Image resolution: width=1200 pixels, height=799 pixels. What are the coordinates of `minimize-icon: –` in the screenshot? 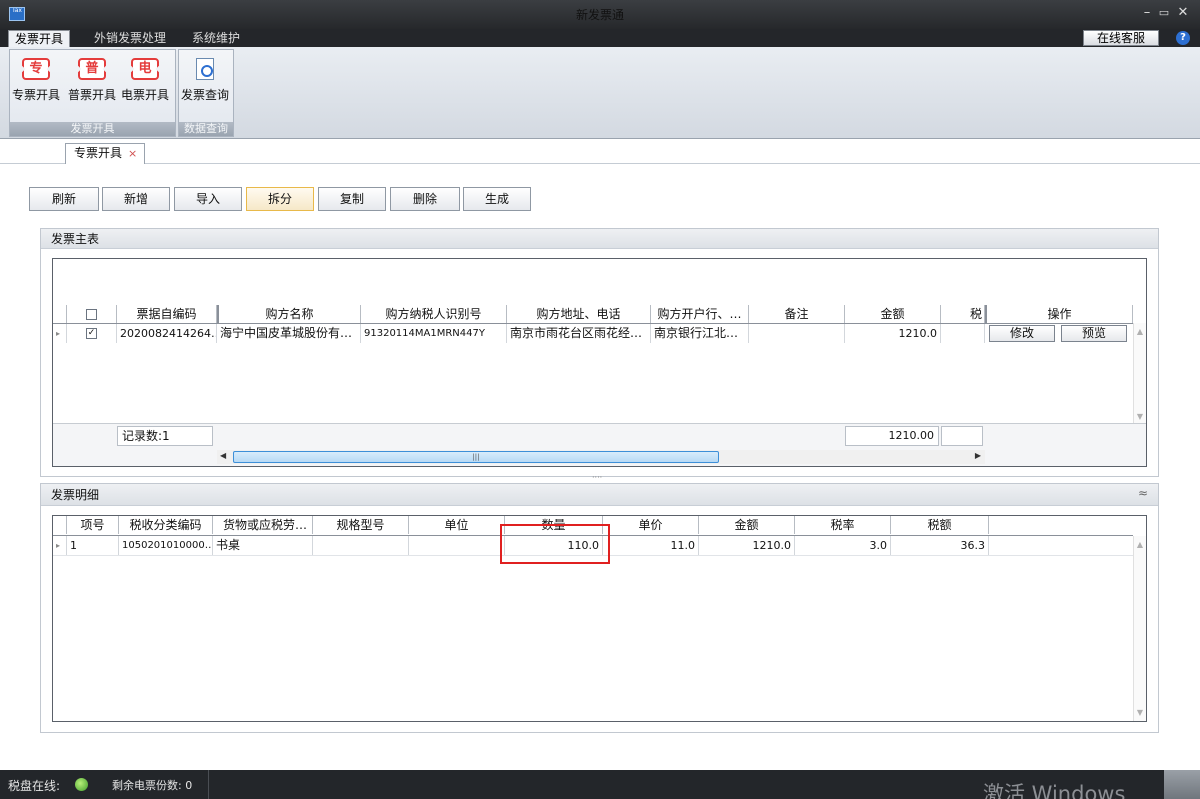 It's located at (1147, 13).